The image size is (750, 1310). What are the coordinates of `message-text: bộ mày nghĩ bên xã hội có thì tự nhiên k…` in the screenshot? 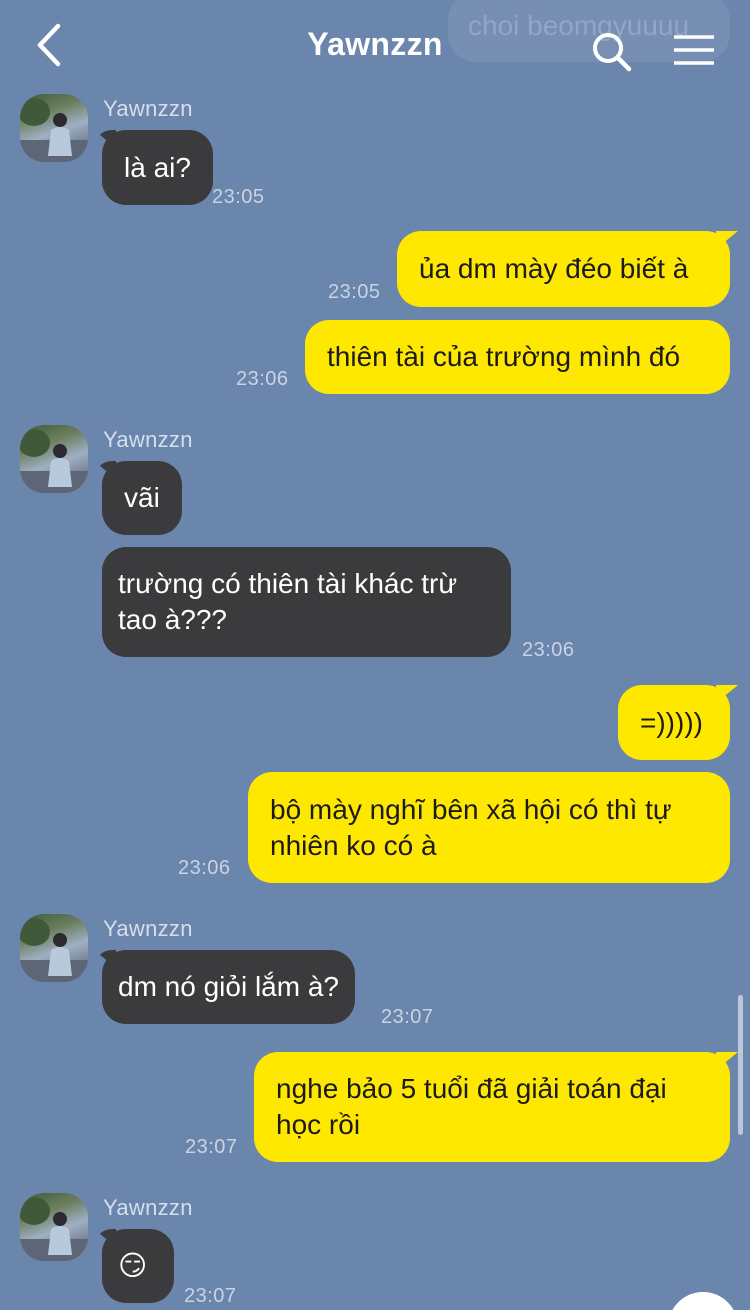 It's located at (471, 827).